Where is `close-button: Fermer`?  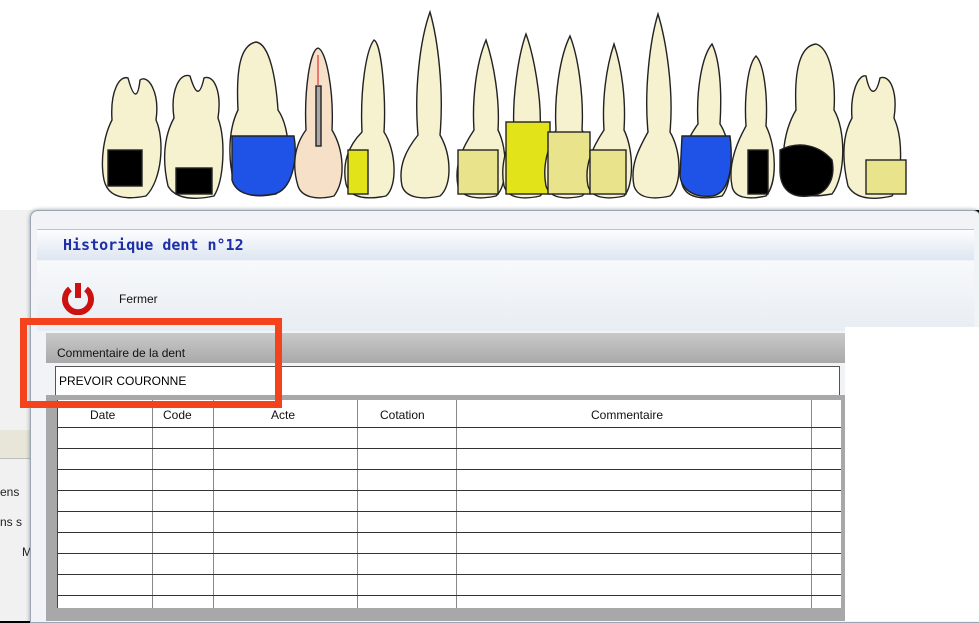 close-button: Fermer is located at coordinates (117, 298).